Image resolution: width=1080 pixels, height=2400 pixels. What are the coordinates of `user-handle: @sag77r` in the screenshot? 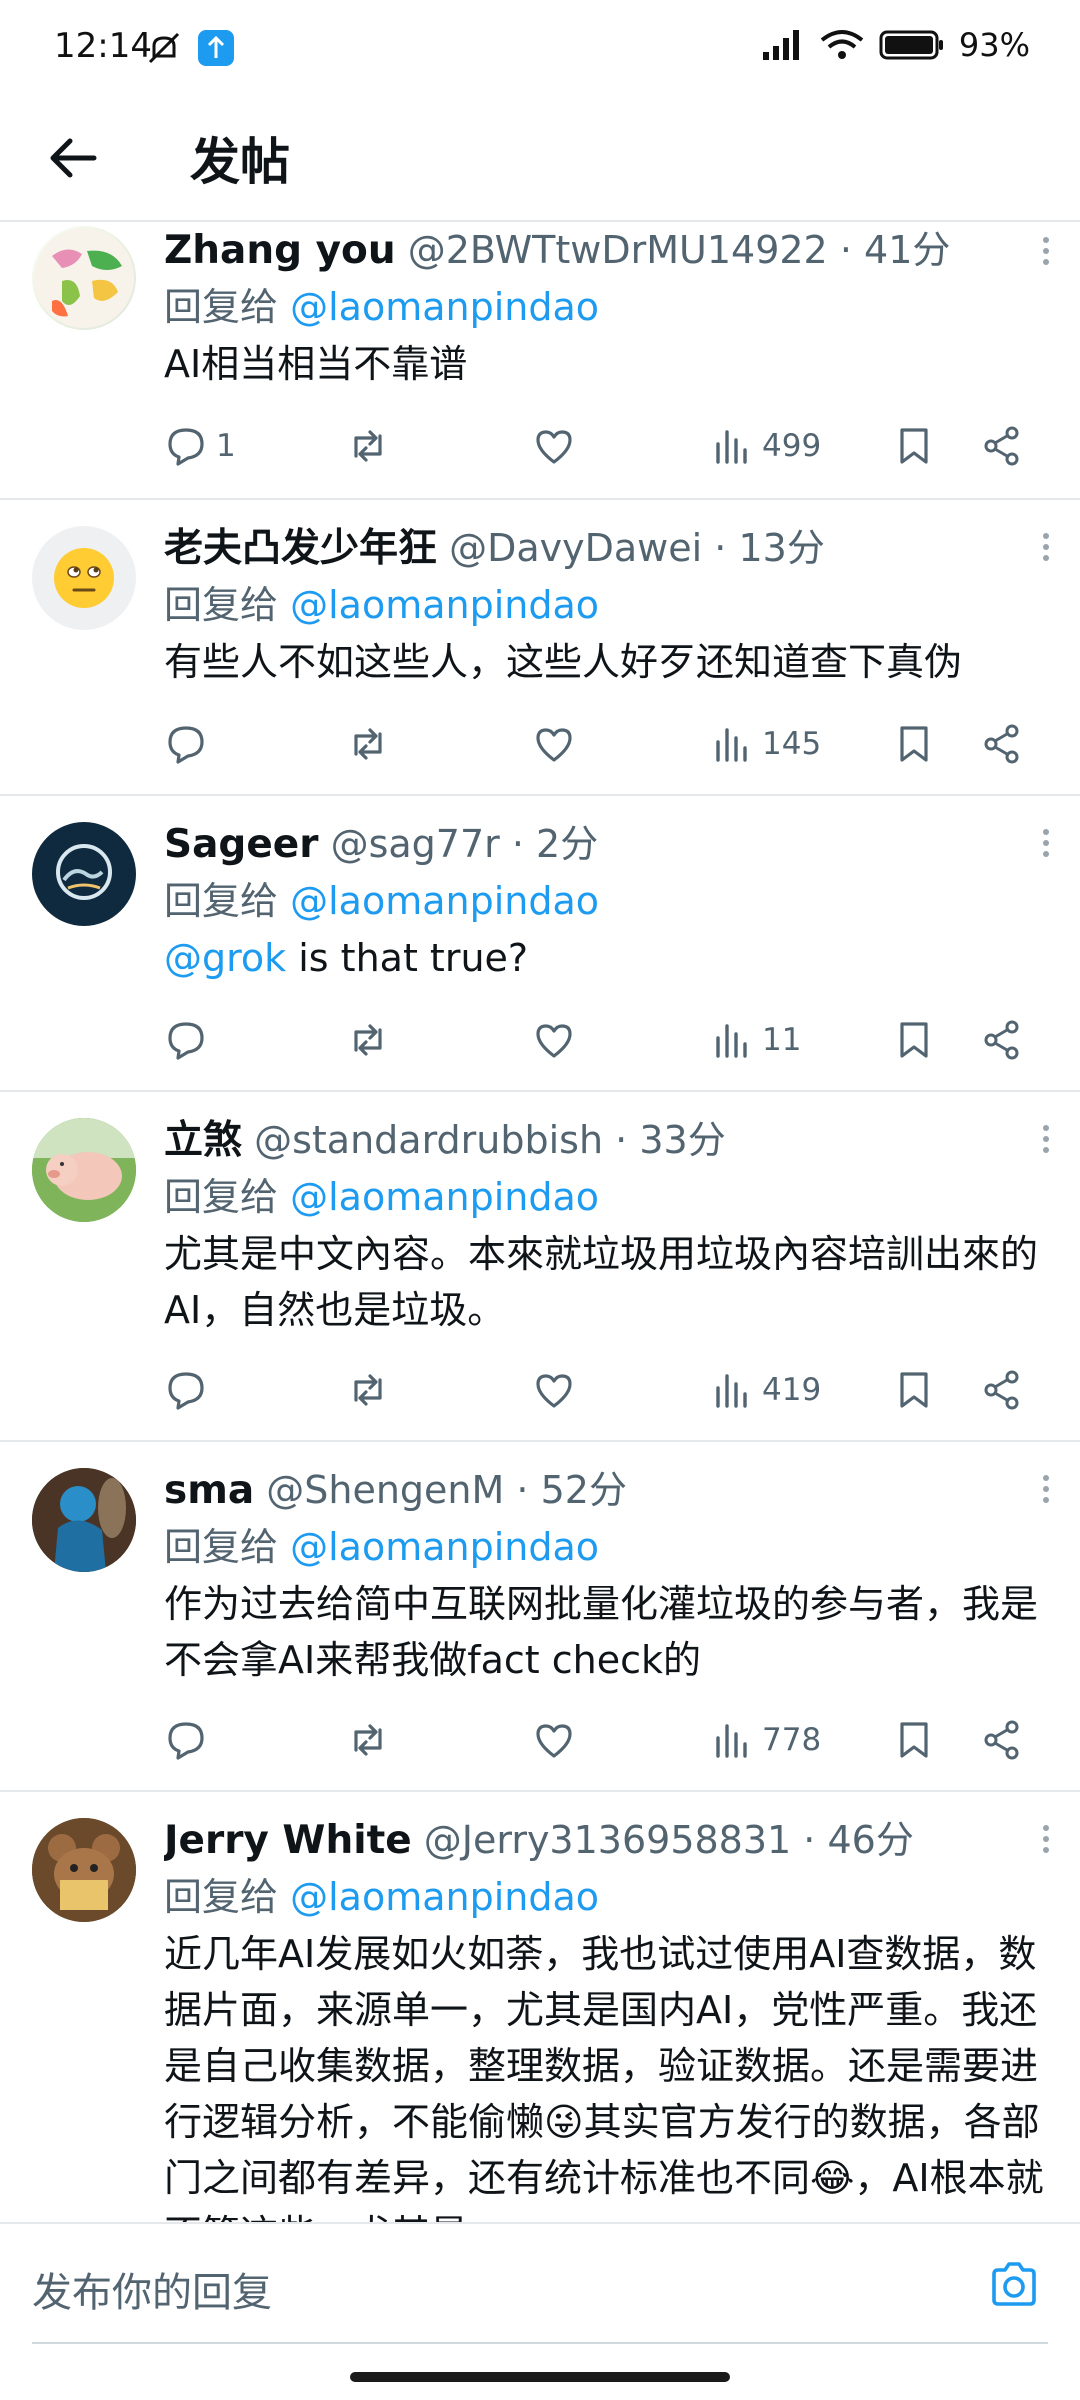 It's located at (415, 844).